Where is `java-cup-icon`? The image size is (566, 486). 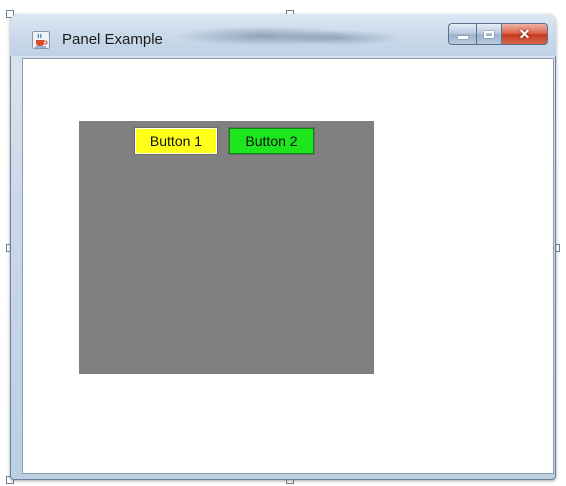 java-cup-icon is located at coordinates (41, 40).